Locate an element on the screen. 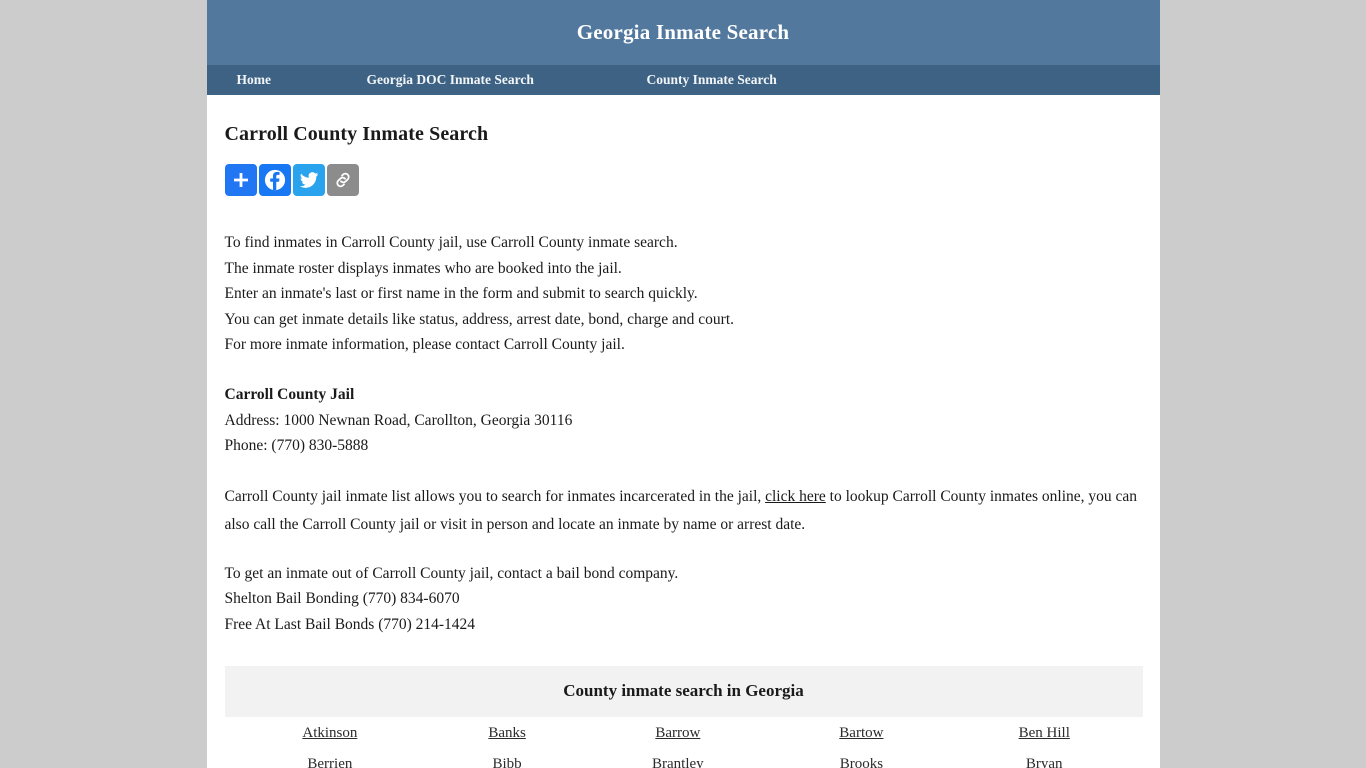 This screenshot has height=768, width=1366. share-button-twitter is located at coordinates (308, 180).